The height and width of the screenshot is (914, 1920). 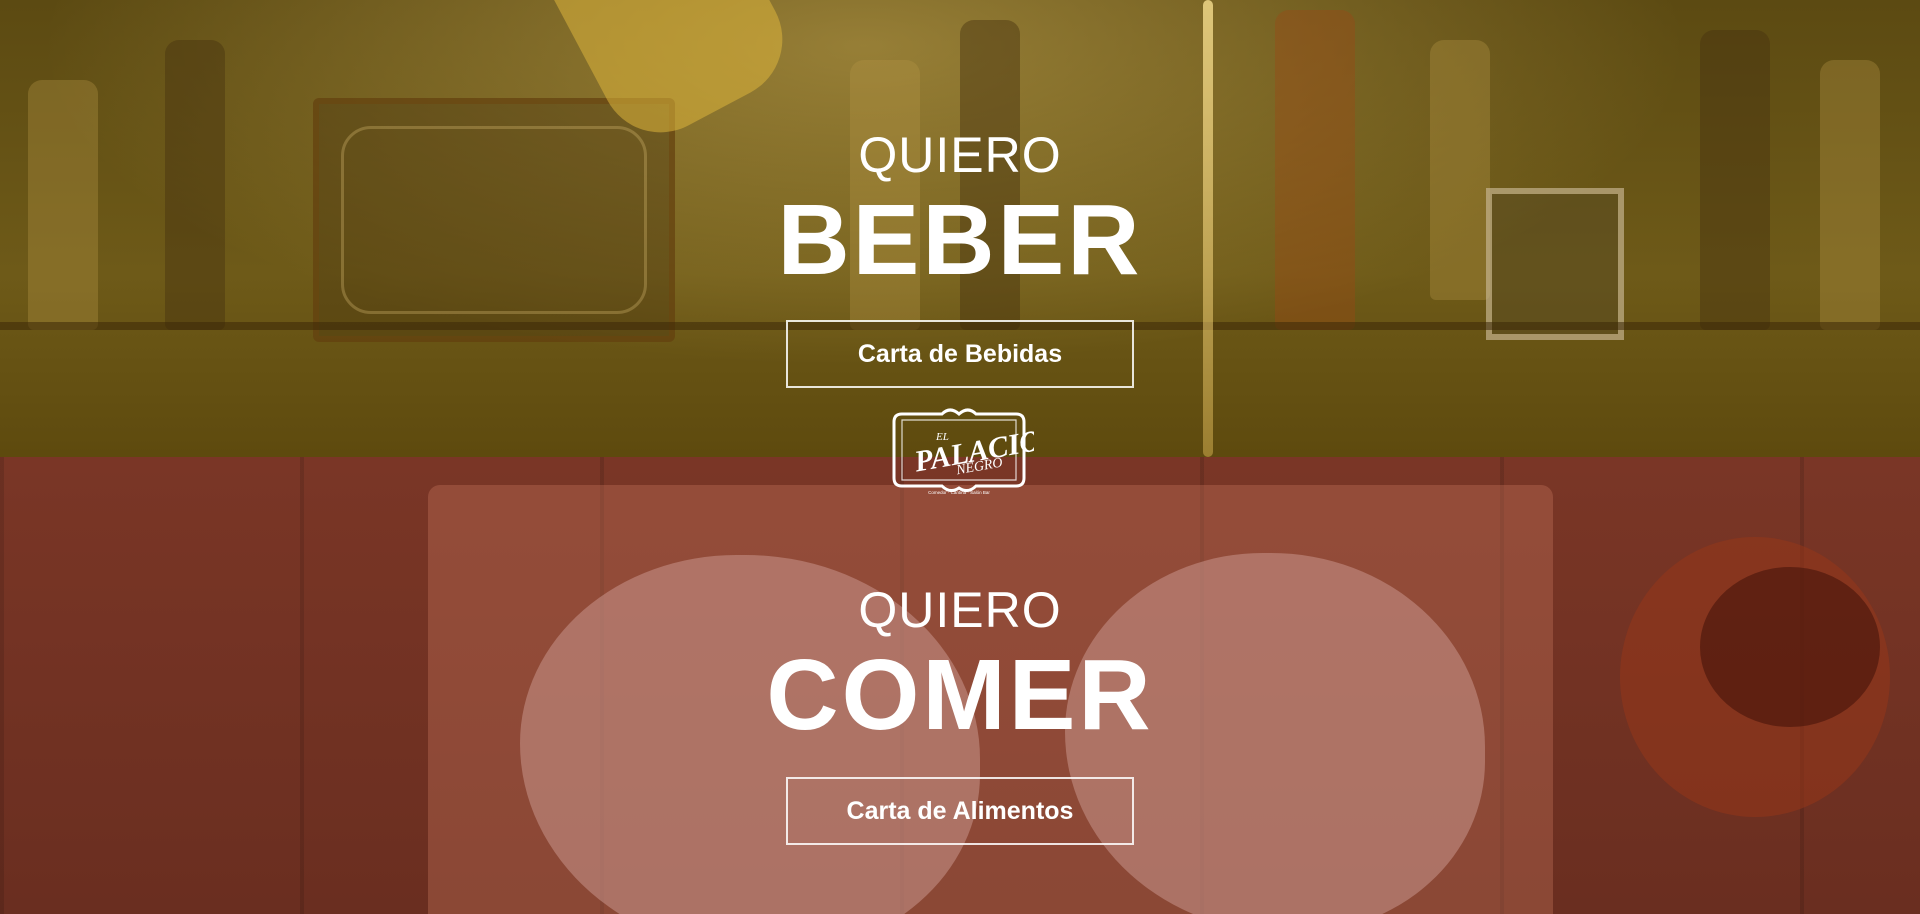 What do you see at coordinates (960, 610) in the screenshot?
I see `food-kicker: QUIERO` at bounding box center [960, 610].